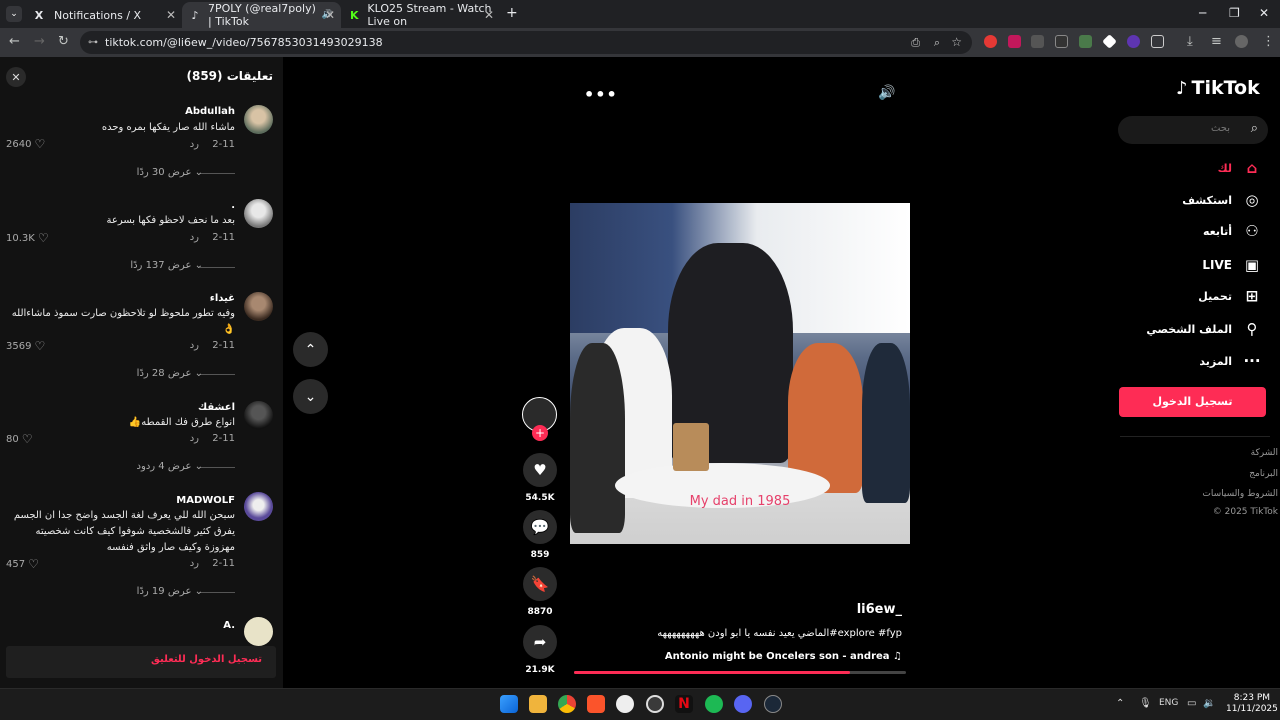  I want to click on comment-username: A., so click(229, 625).